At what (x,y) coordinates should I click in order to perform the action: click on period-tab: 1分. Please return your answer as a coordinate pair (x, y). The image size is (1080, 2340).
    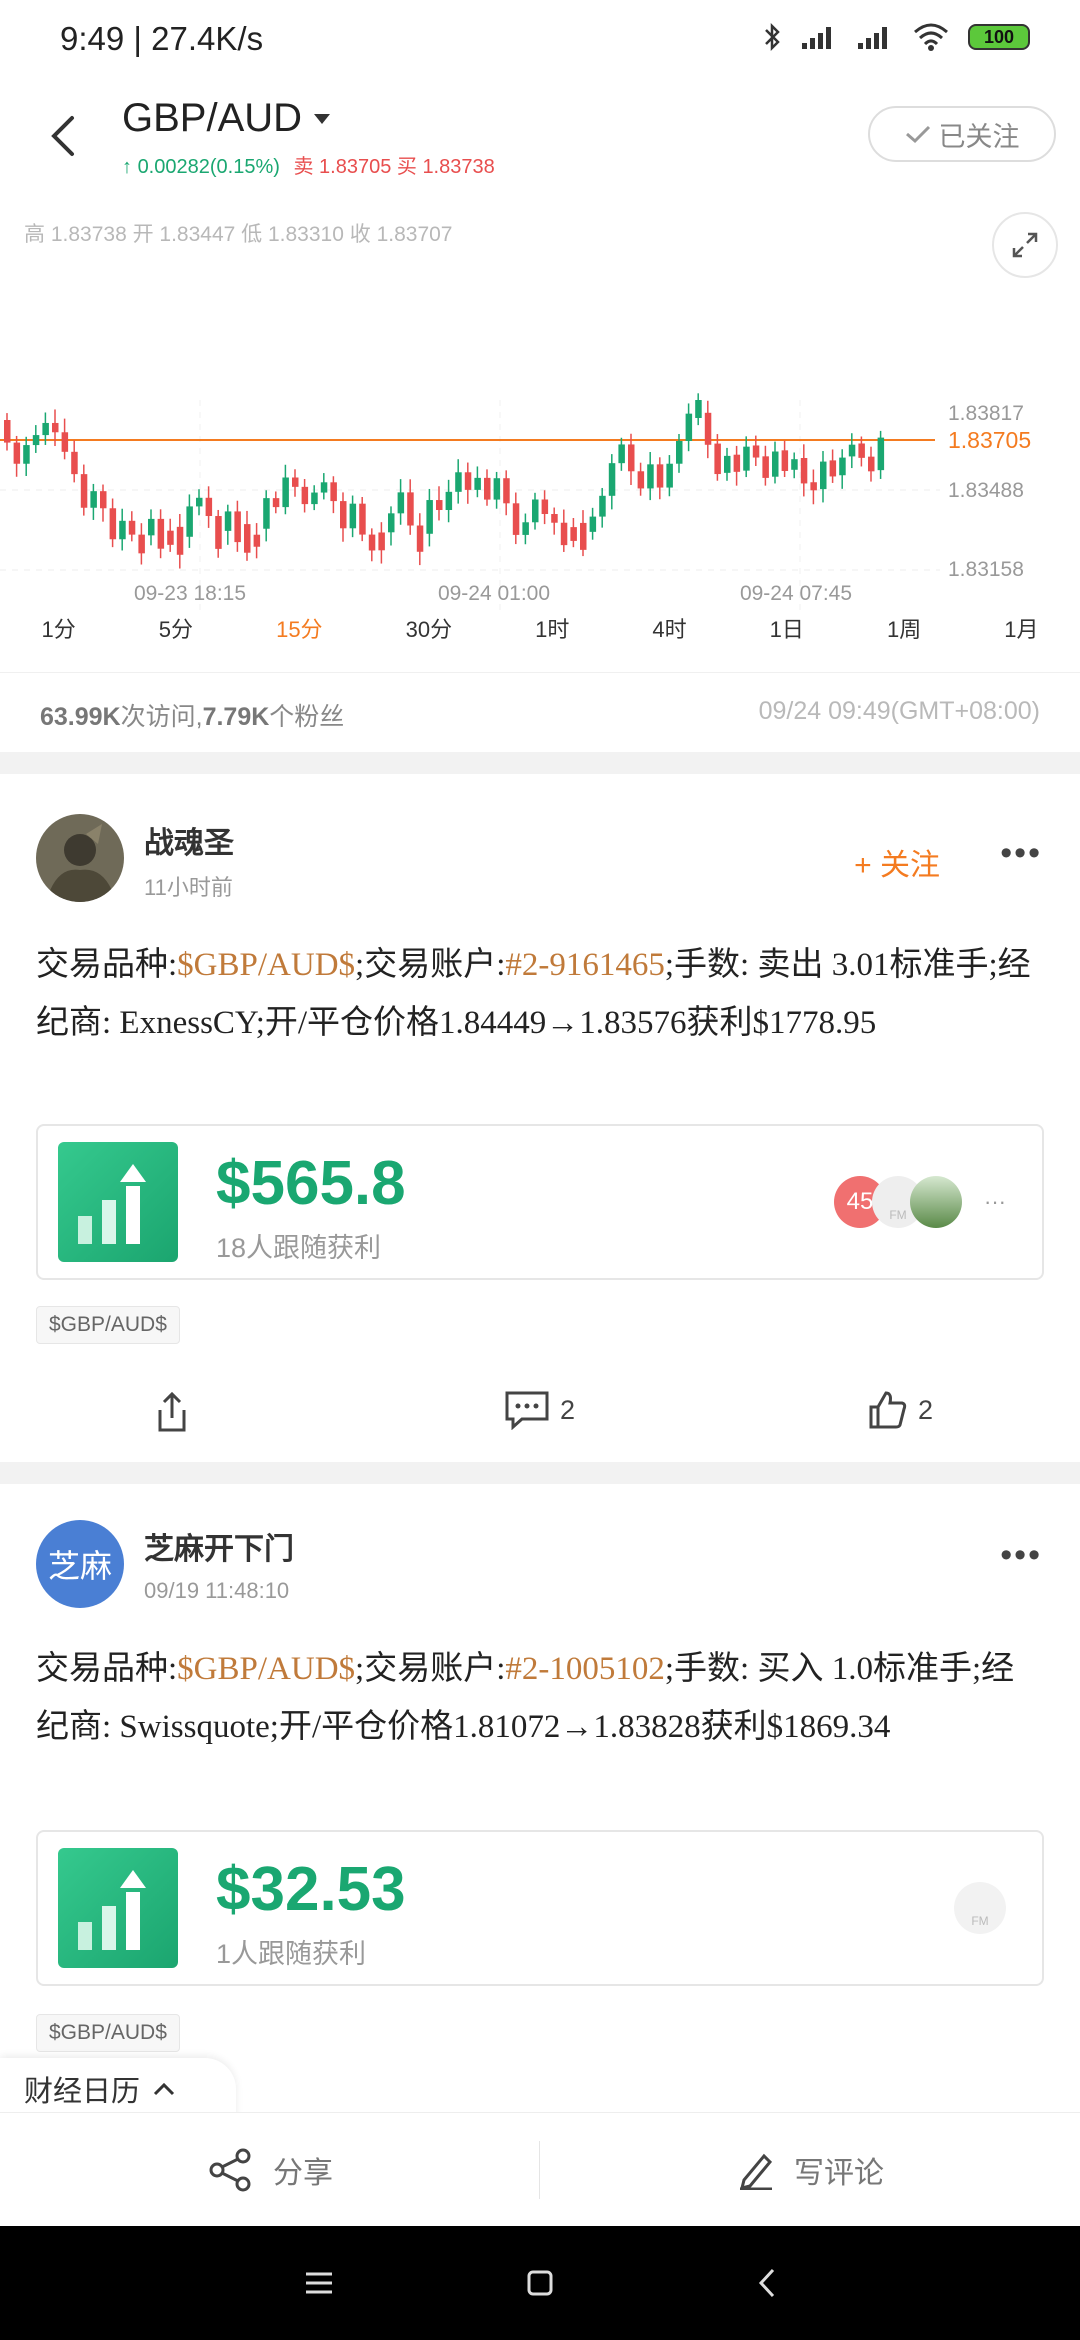
    Looking at the image, I should click on (59, 637).